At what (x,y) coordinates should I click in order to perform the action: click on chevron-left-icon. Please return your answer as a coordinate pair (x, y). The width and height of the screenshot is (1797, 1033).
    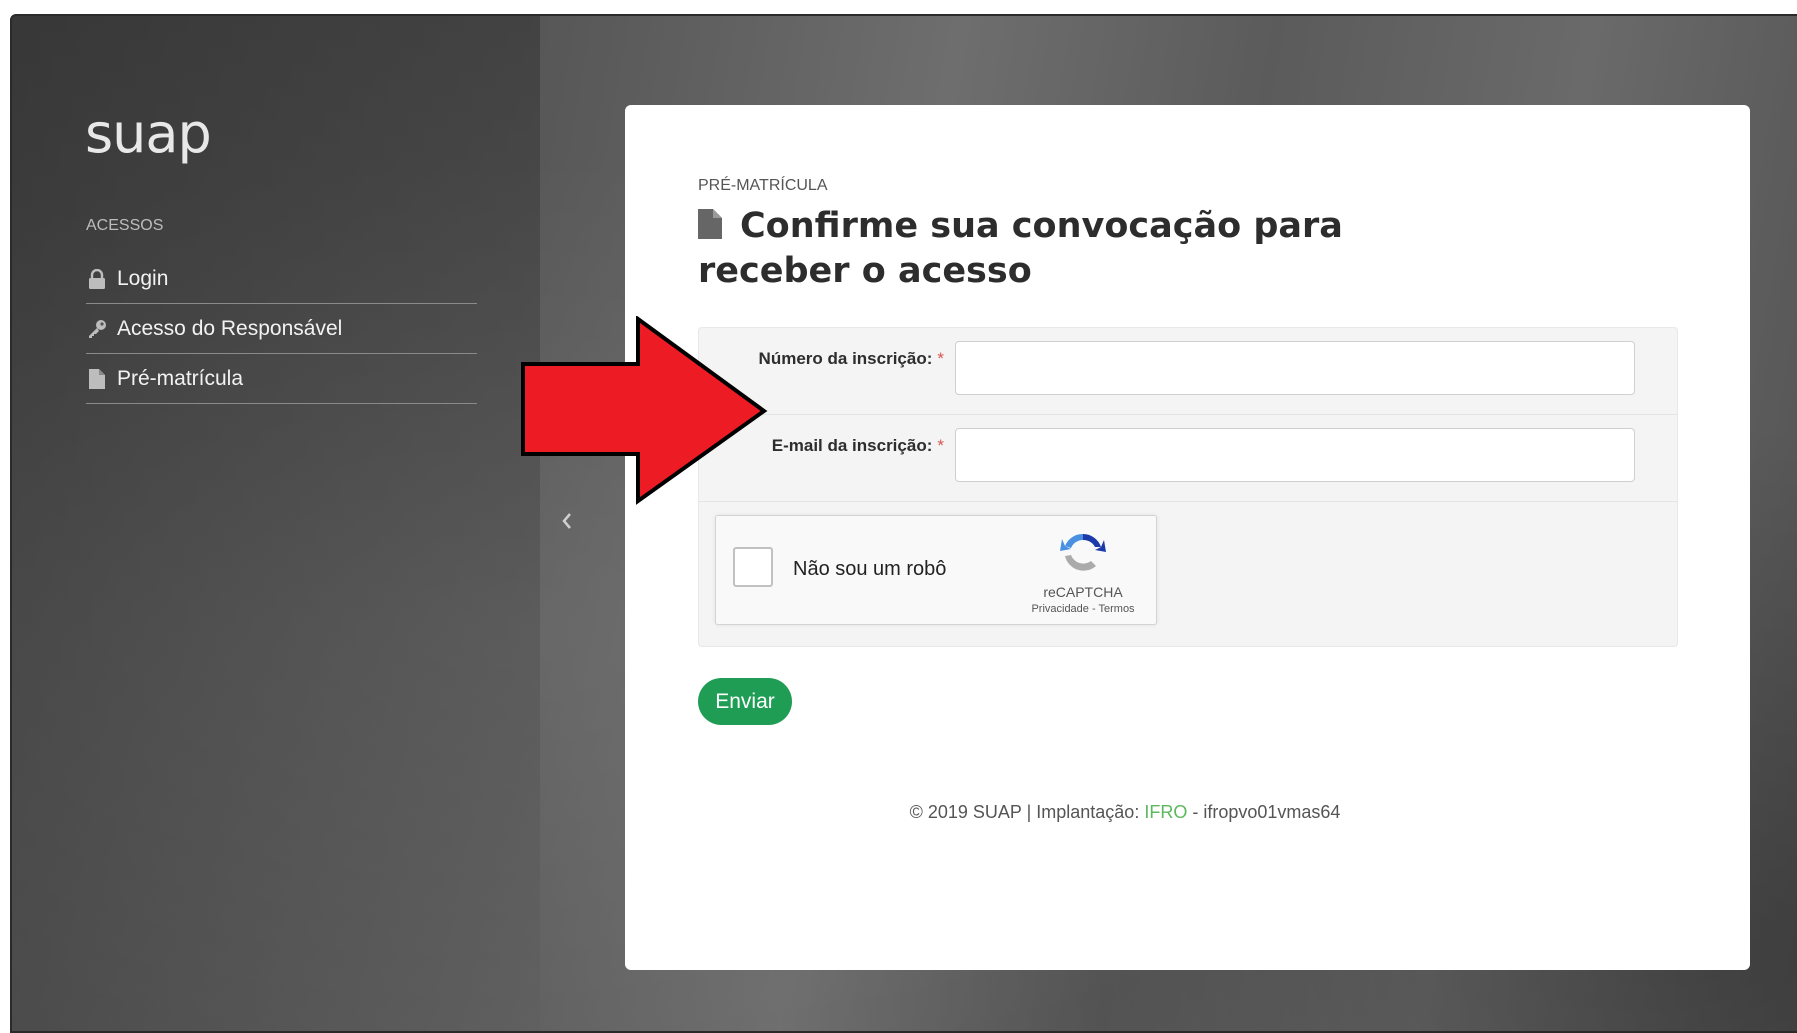
    Looking at the image, I should click on (566, 521).